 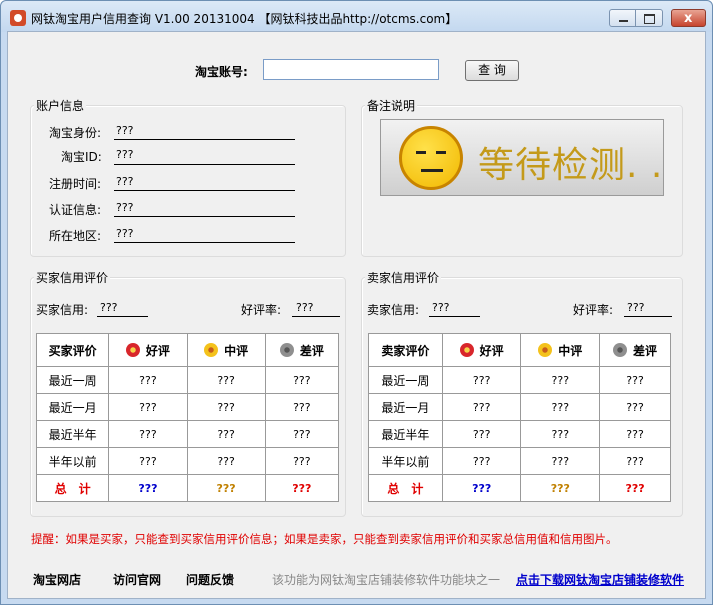 What do you see at coordinates (623, 21) in the screenshot?
I see `minimize-icon` at bounding box center [623, 21].